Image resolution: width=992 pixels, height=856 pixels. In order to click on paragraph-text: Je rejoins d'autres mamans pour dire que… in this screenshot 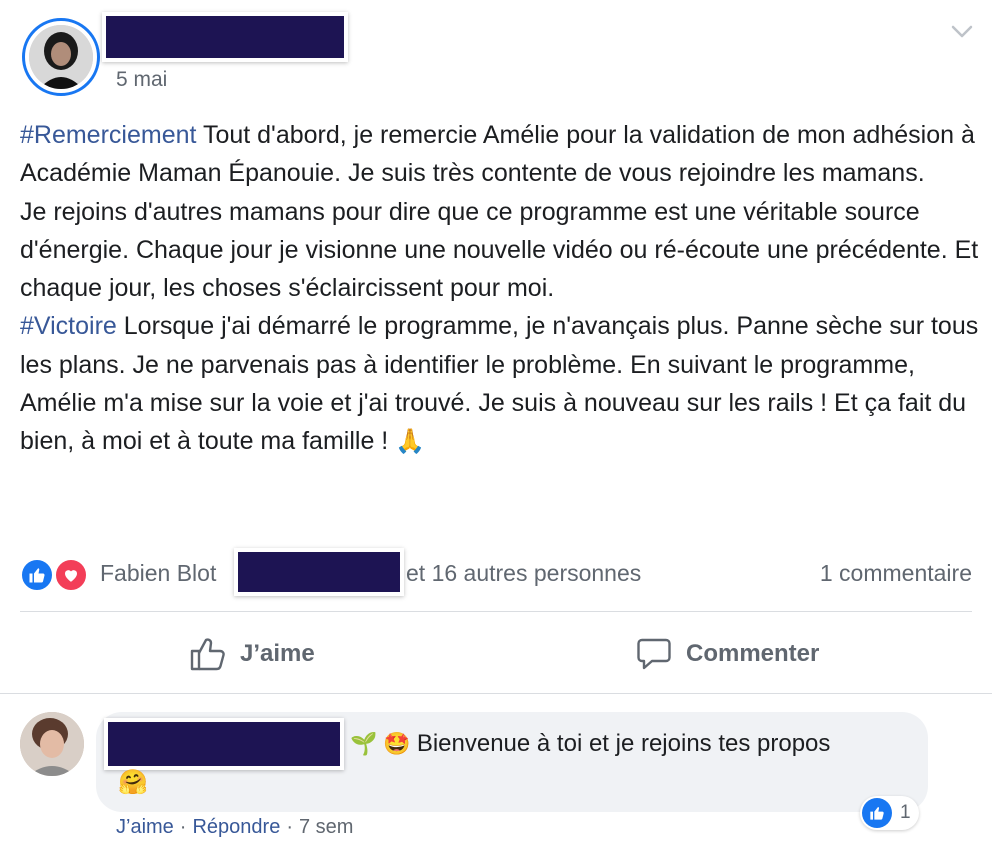, I will do `click(499, 250)`.